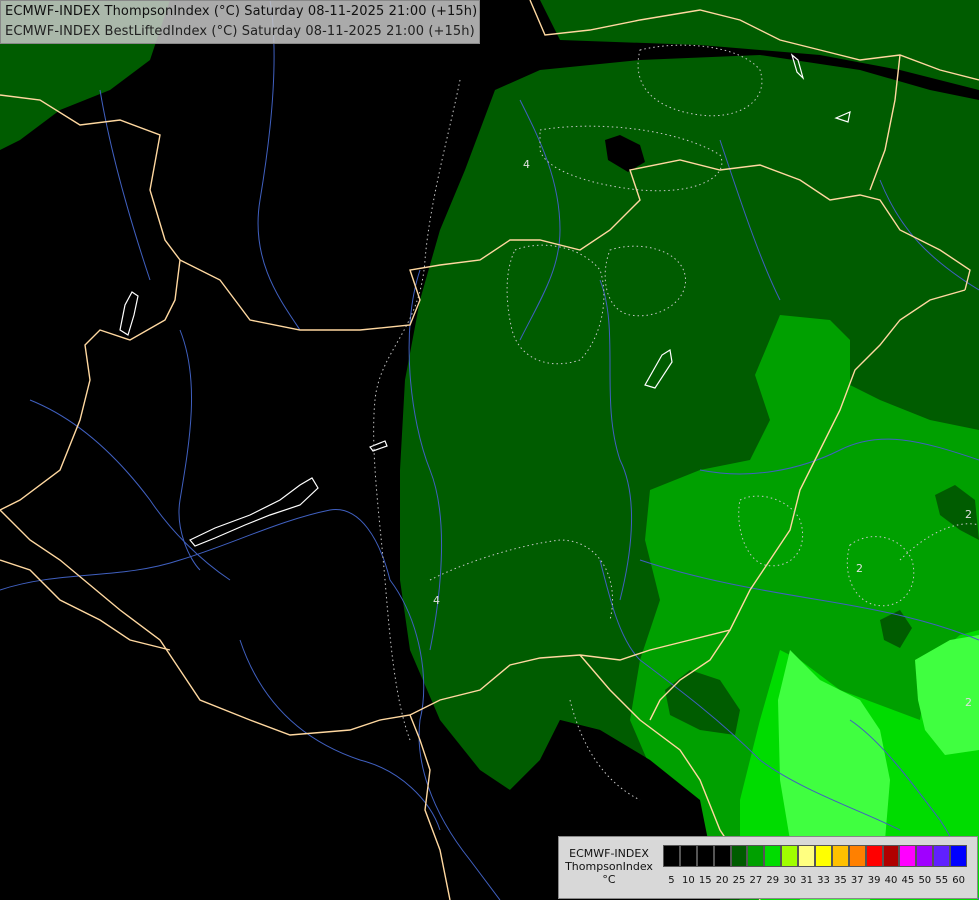  Describe the element at coordinates (891, 880) in the screenshot. I see `legend-tick-label: 40` at that location.